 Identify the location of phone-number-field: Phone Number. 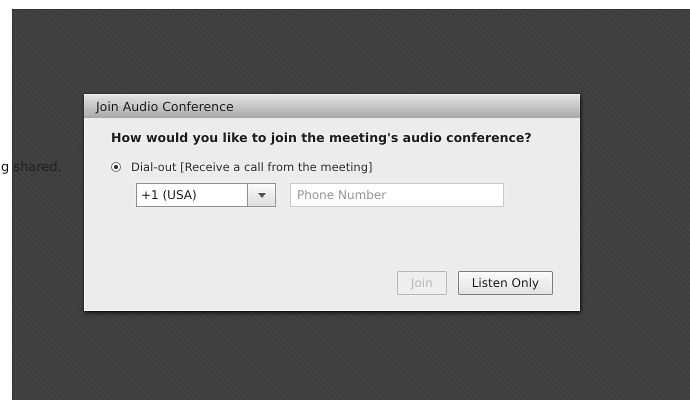
(397, 195).